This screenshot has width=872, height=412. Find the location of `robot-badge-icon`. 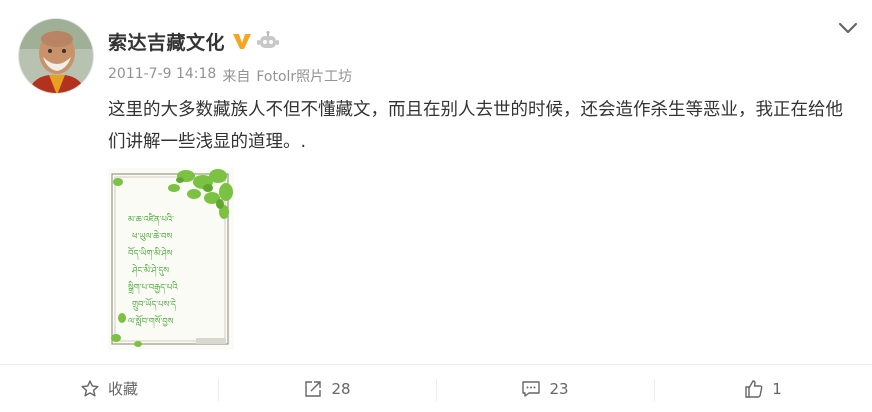

robot-badge-icon is located at coordinates (268, 41).